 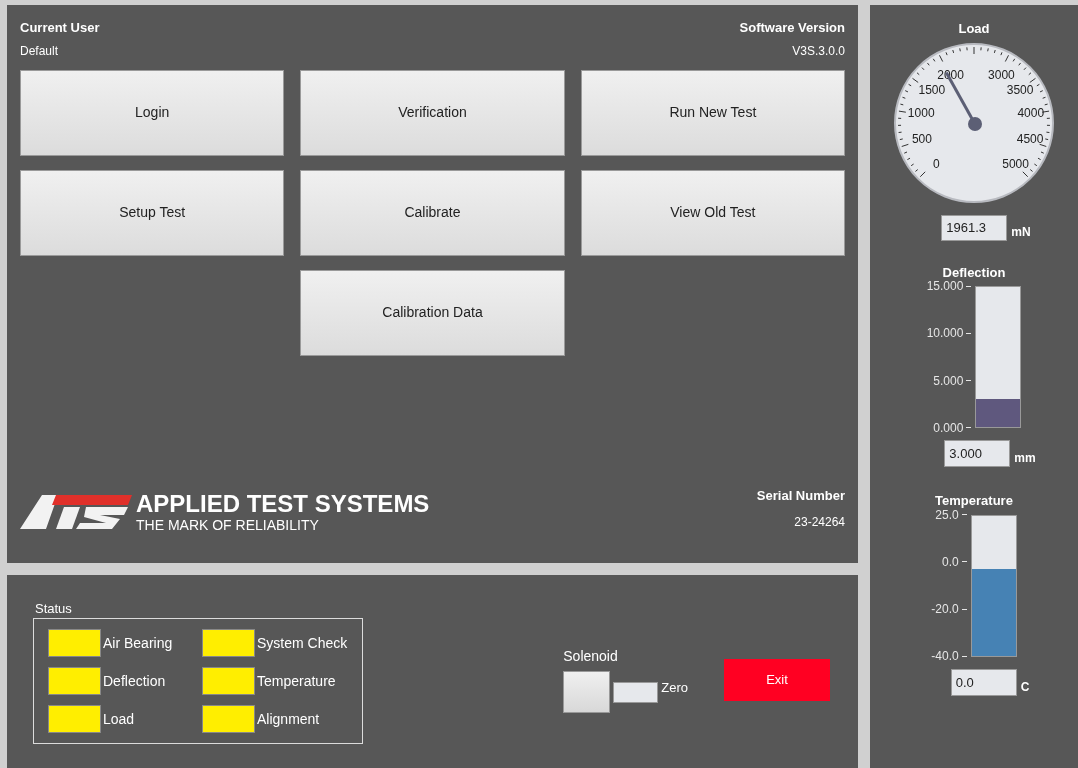 I want to click on status-label: System Check, so click(x=302, y=643).